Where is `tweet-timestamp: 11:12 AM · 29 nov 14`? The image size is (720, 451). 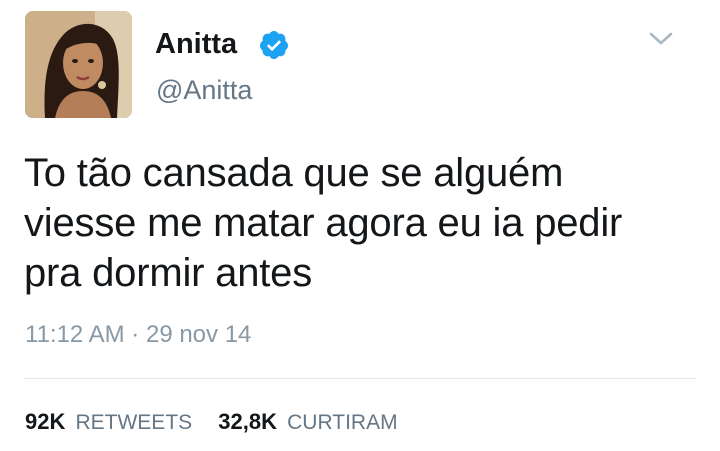
tweet-timestamp: 11:12 AM · 29 nov 14 is located at coordinates (138, 335).